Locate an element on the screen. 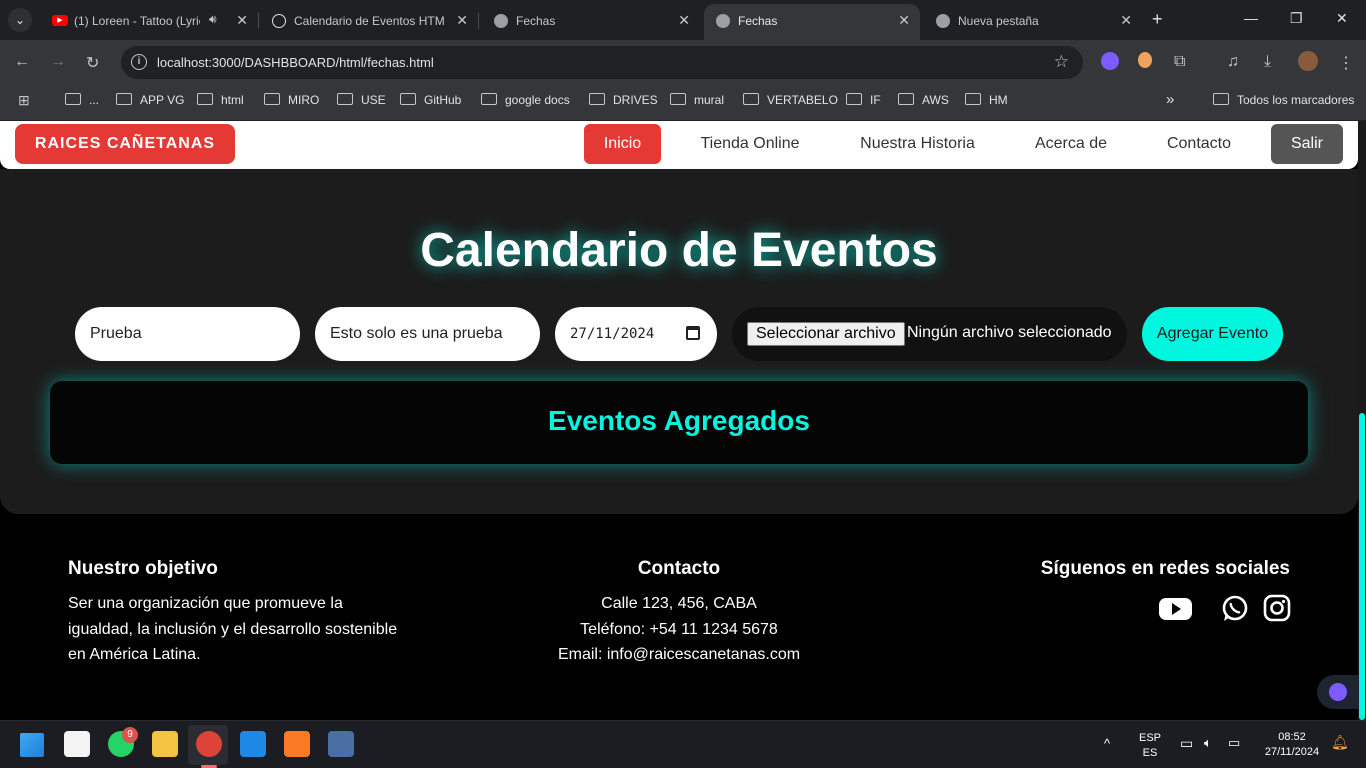  windows-start-icon is located at coordinates (32, 745).